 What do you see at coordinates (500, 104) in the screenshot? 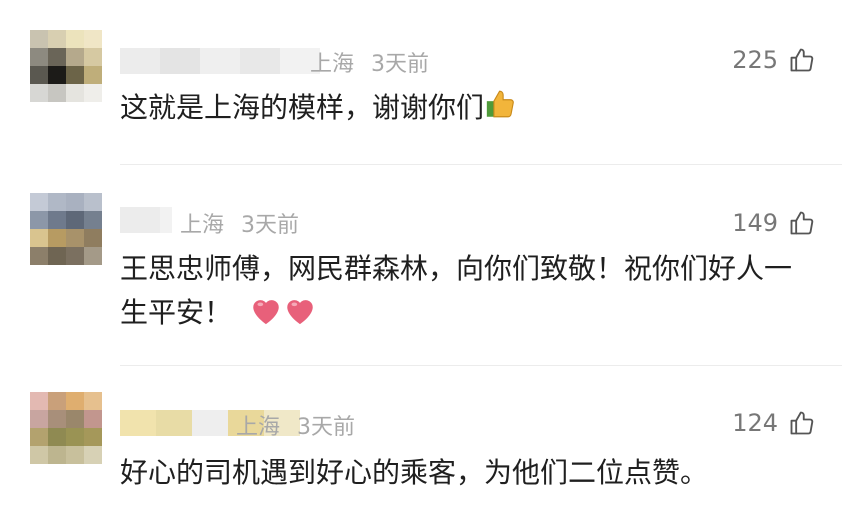
I see `thumbs-up-emoji` at bounding box center [500, 104].